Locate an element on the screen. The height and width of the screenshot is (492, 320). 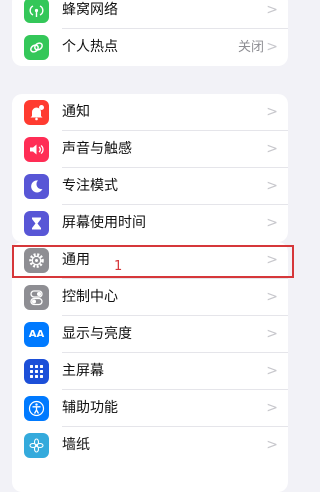
aa-glyph: AA is located at coordinates (36, 334).